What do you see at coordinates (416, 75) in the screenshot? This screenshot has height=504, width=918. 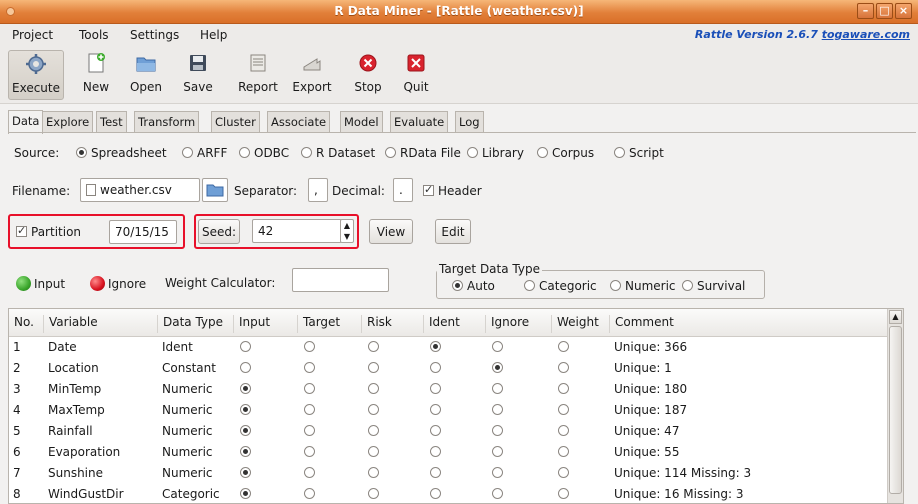 I see `quit-button: Quit` at bounding box center [416, 75].